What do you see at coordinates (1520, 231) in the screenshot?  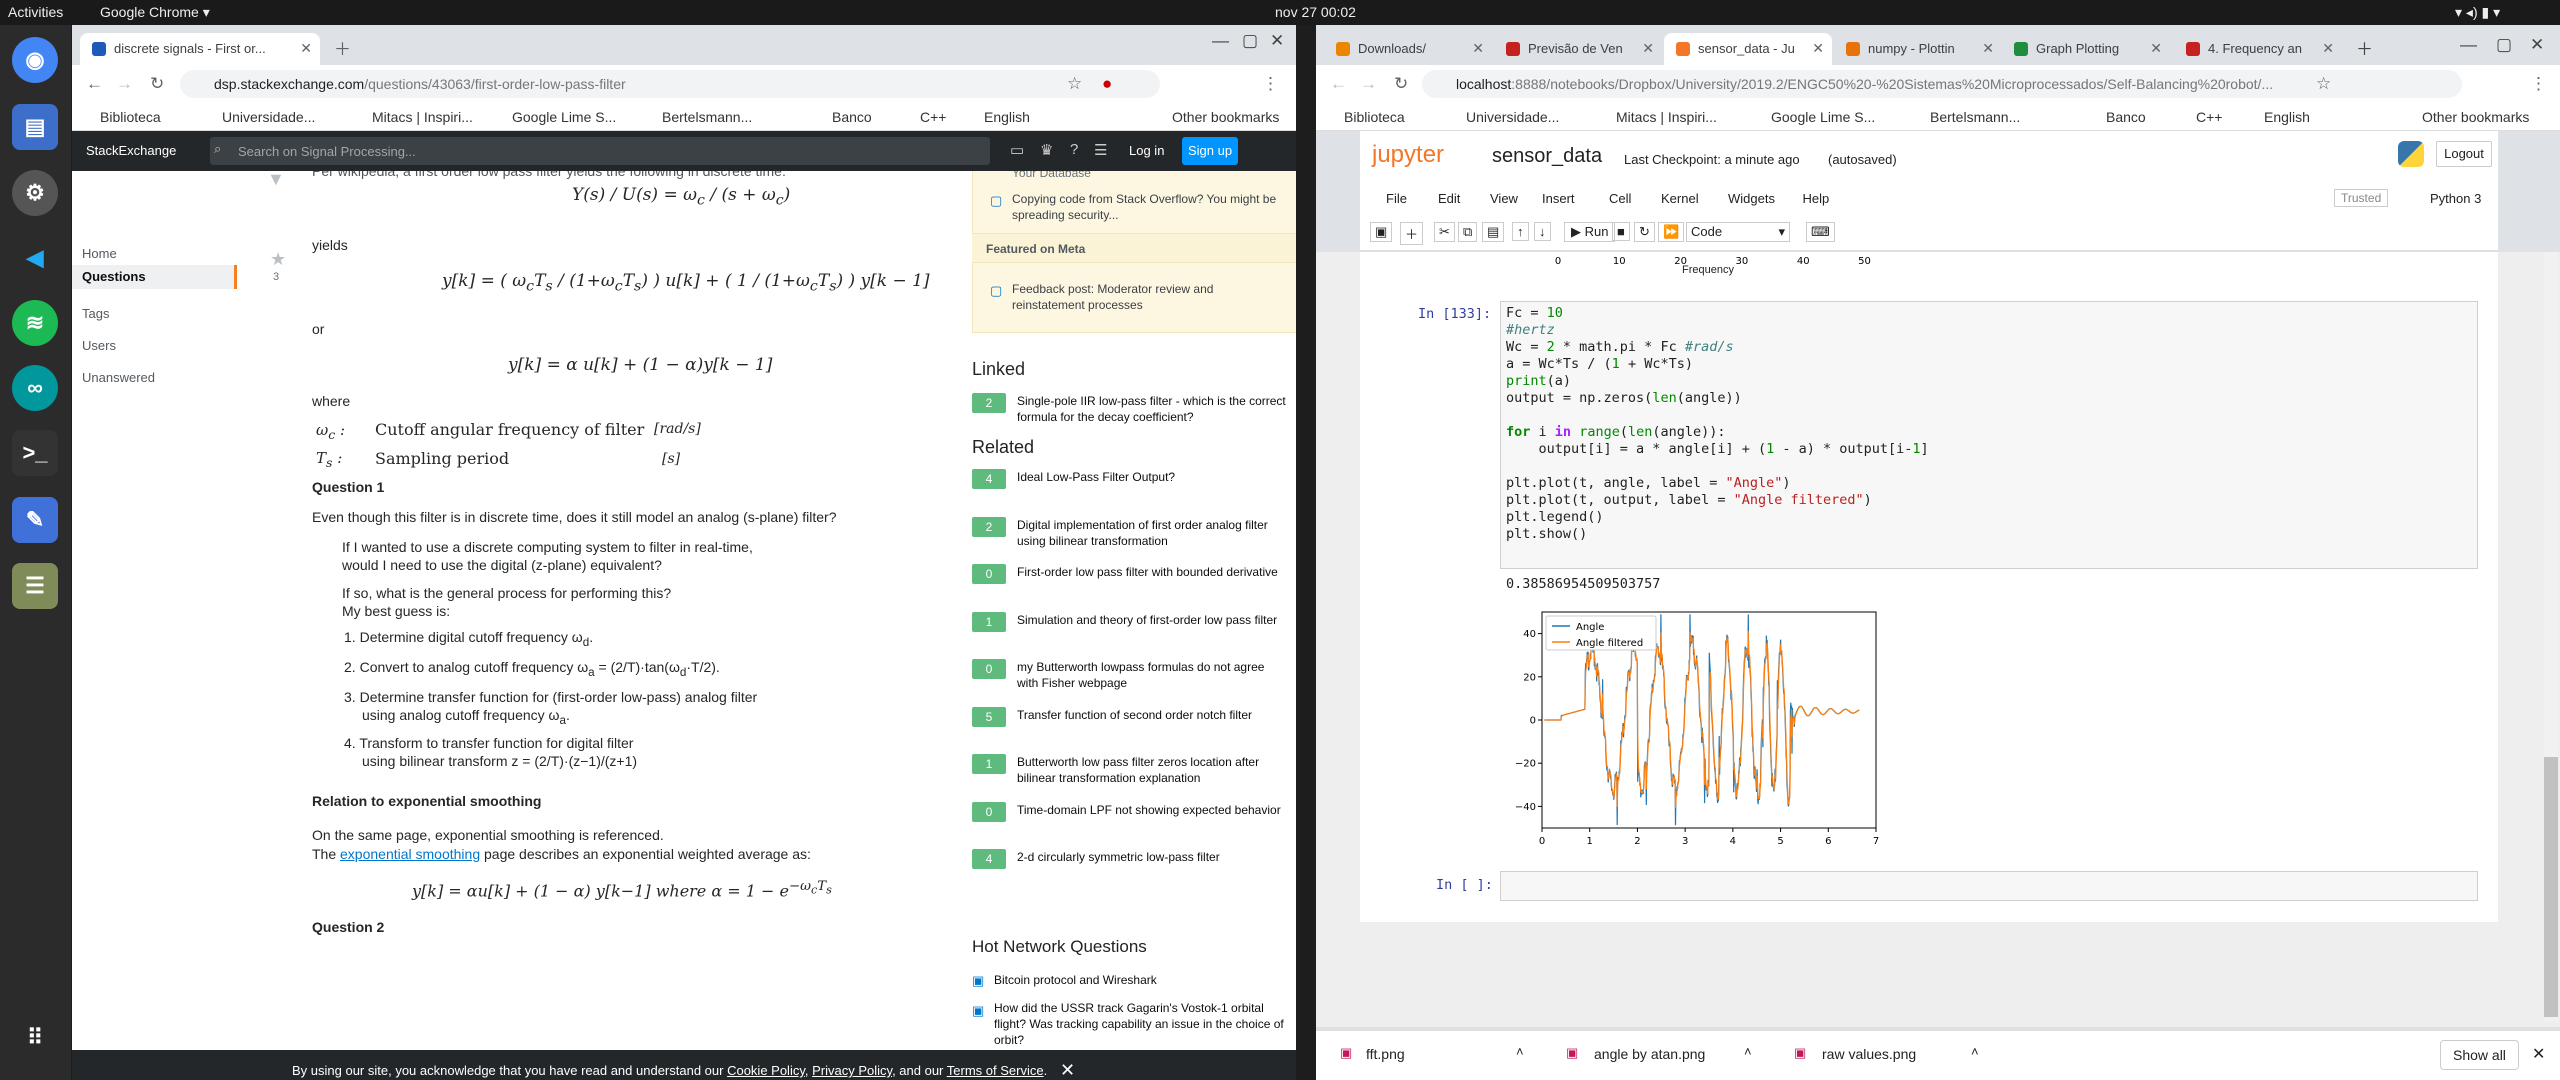 I see `move-up-icon: ↑` at bounding box center [1520, 231].